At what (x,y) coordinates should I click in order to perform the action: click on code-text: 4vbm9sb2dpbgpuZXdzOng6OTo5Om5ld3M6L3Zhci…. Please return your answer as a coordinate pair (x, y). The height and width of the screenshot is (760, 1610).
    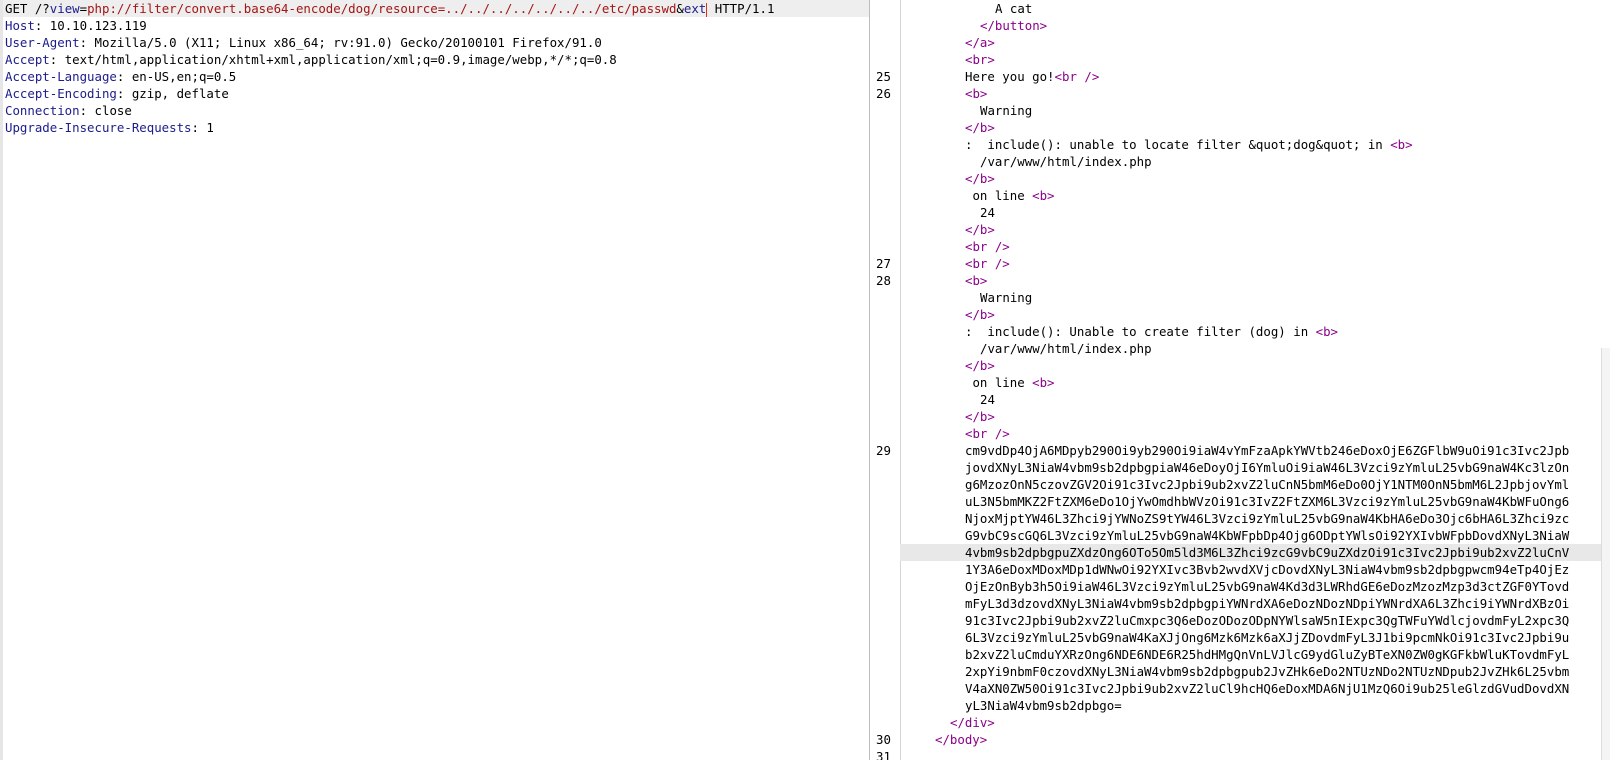
    Looking at the image, I should click on (1267, 552).